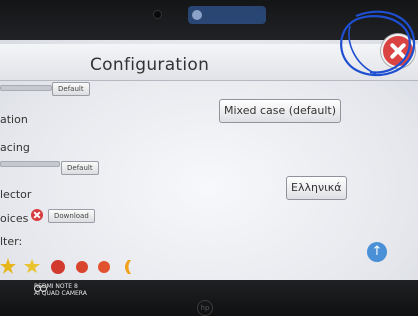 The image size is (418, 316). I want to click on camera-watermark: REDMI NOTE 8 AI QUAD CAMERA, so click(52, 290).